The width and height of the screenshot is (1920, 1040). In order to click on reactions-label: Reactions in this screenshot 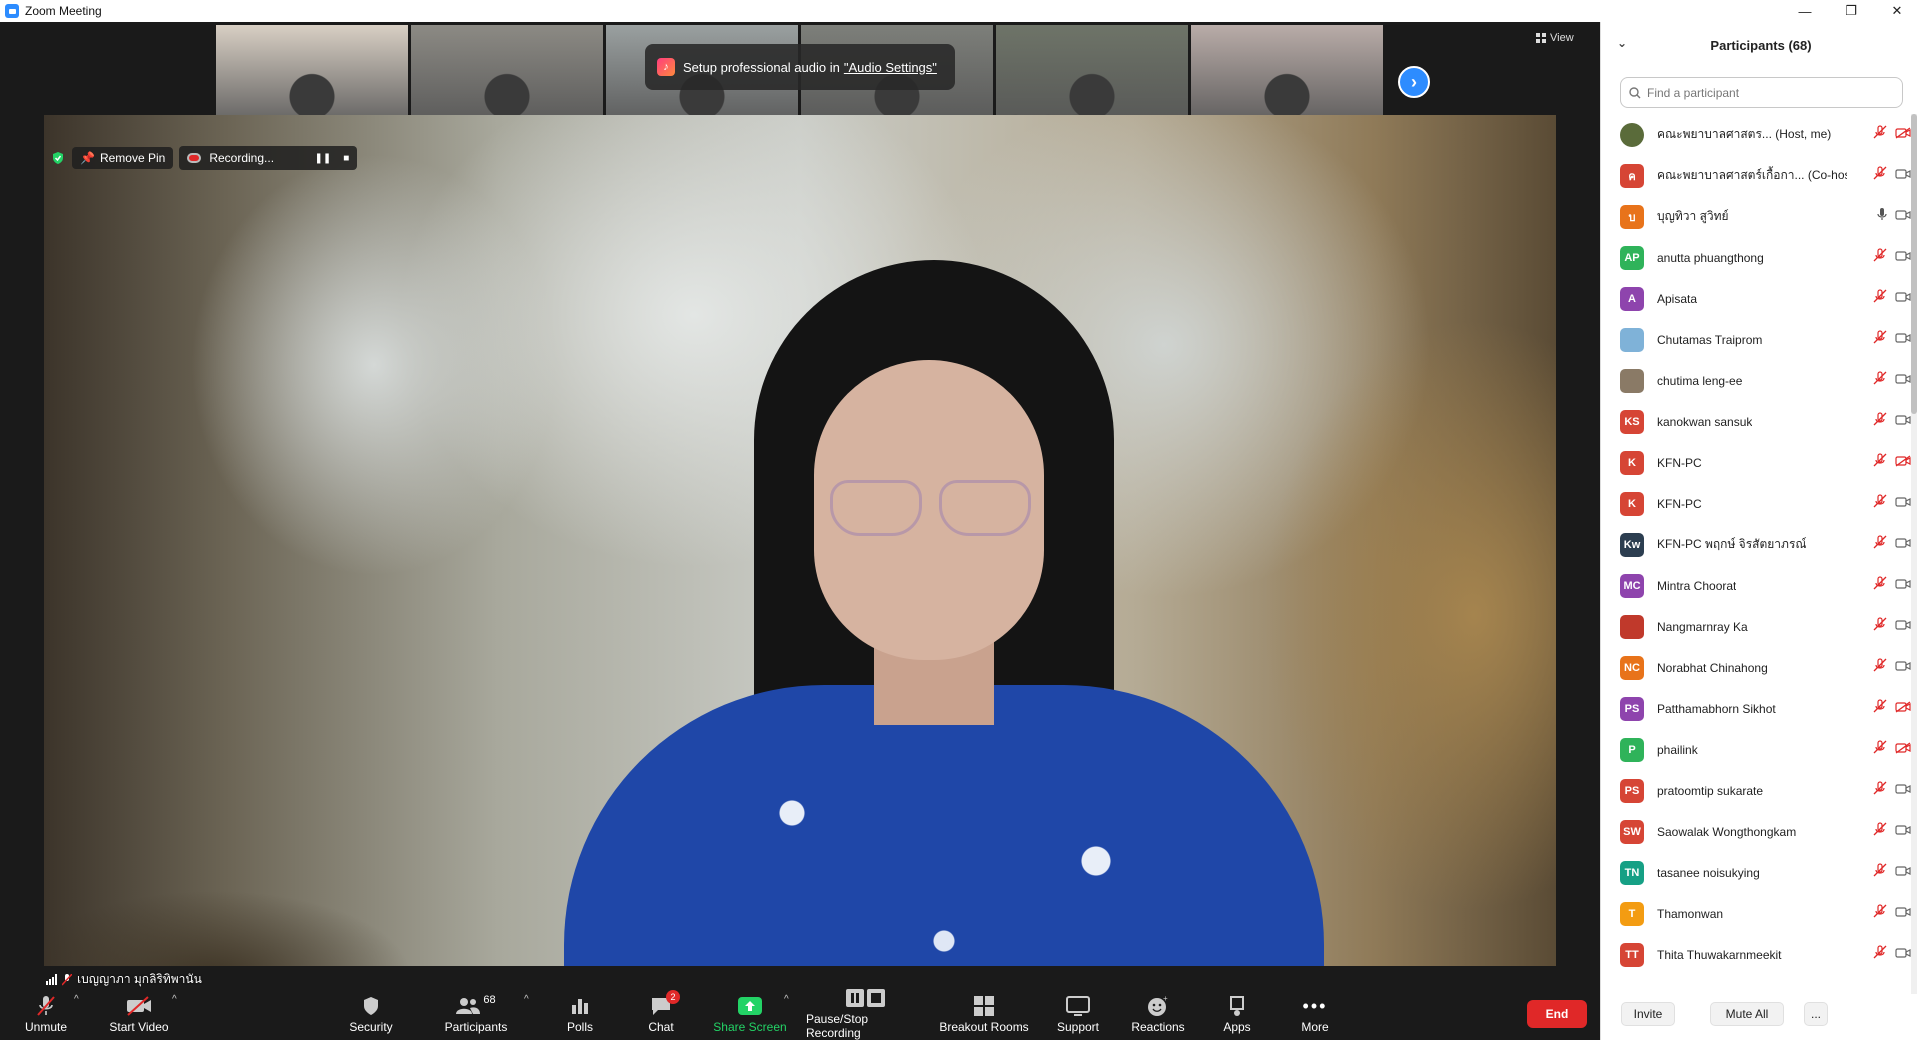, I will do `click(1158, 1027)`.